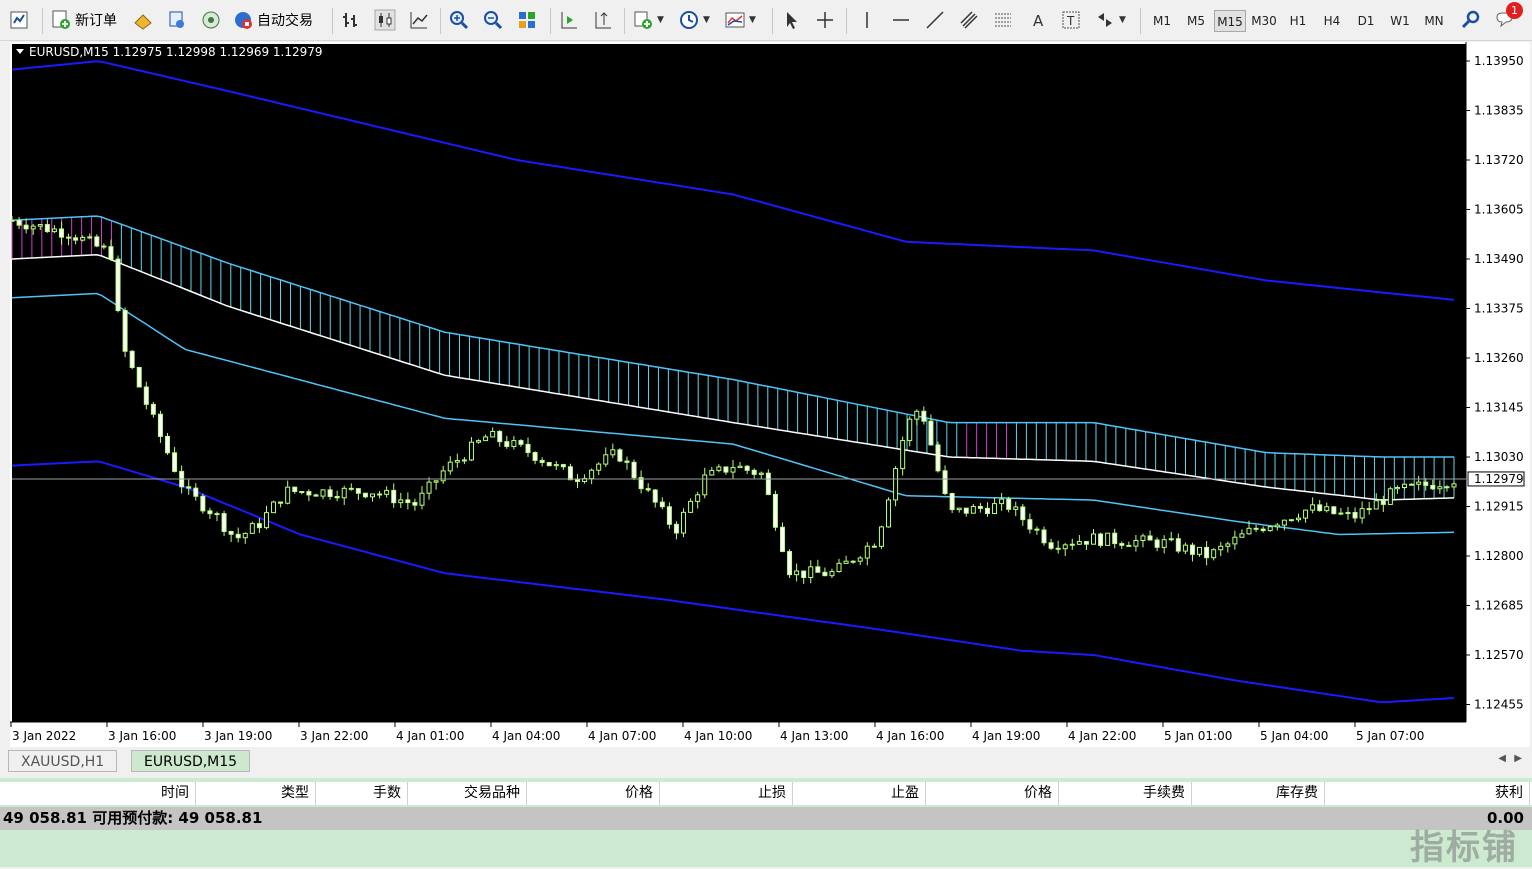 This screenshot has height=869, width=1532. I want to click on equidistant-channel-button, so click(969, 20).